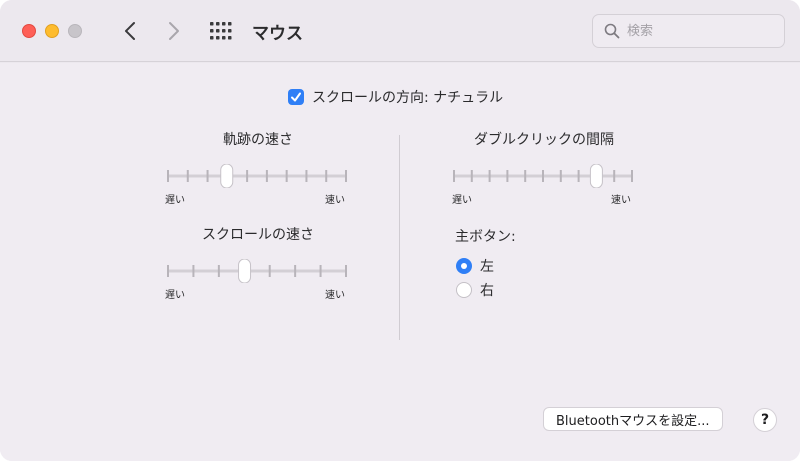 The width and height of the screenshot is (800, 461). Describe the element at coordinates (621, 200) in the screenshot. I see `double-click-speed-max-label: 速い` at that location.